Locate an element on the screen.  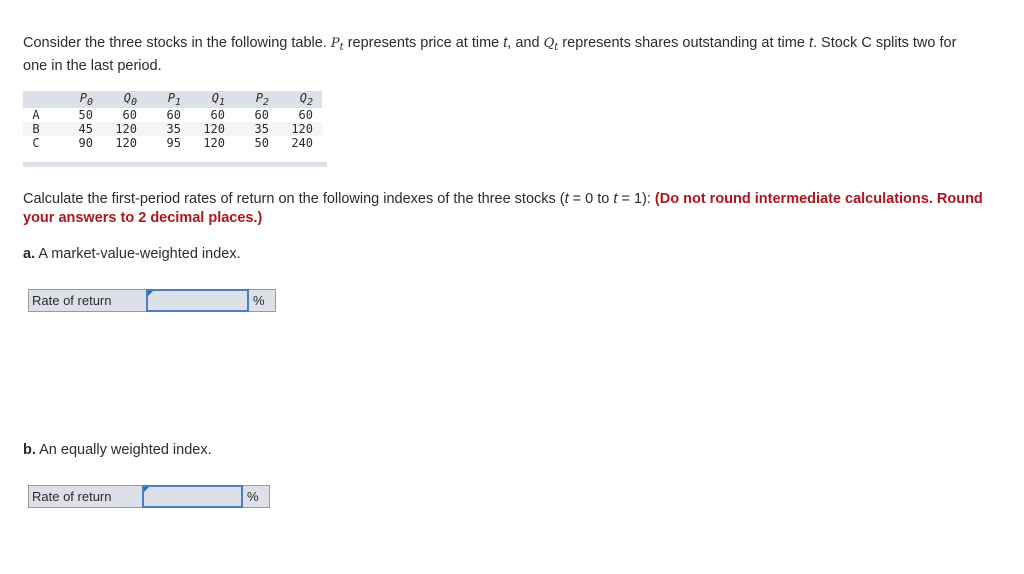
rate-of-return-input-b is located at coordinates (192, 496).